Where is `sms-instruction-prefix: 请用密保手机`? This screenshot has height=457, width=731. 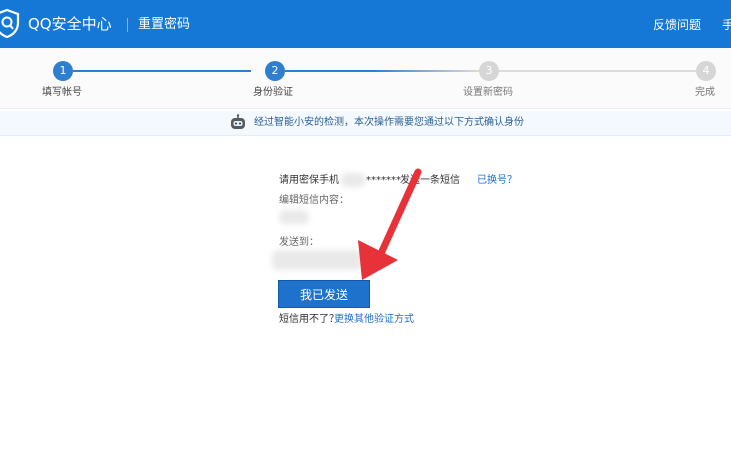
sms-instruction-prefix: 请用密保手机 is located at coordinates (309, 180).